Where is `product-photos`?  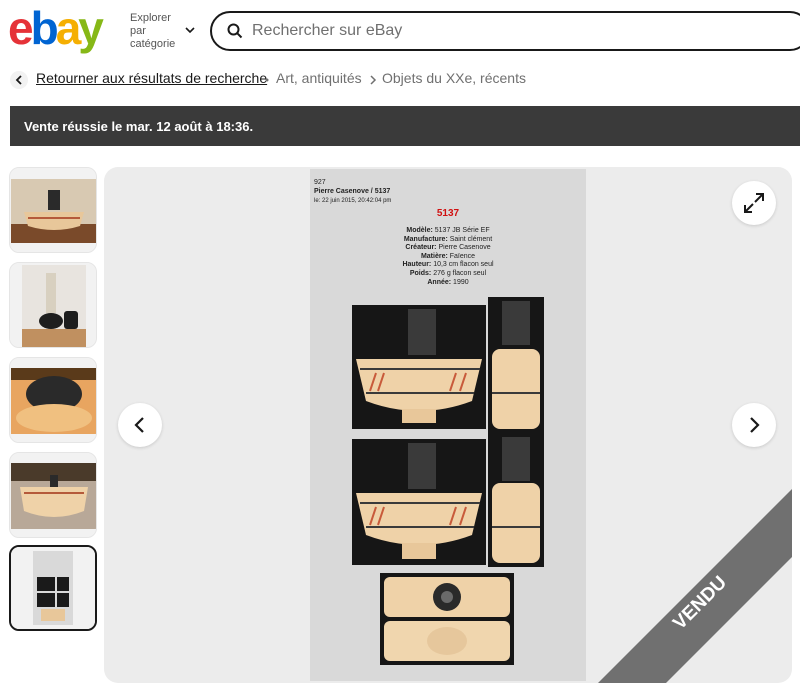
product-photos is located at coordinates (448, 481).